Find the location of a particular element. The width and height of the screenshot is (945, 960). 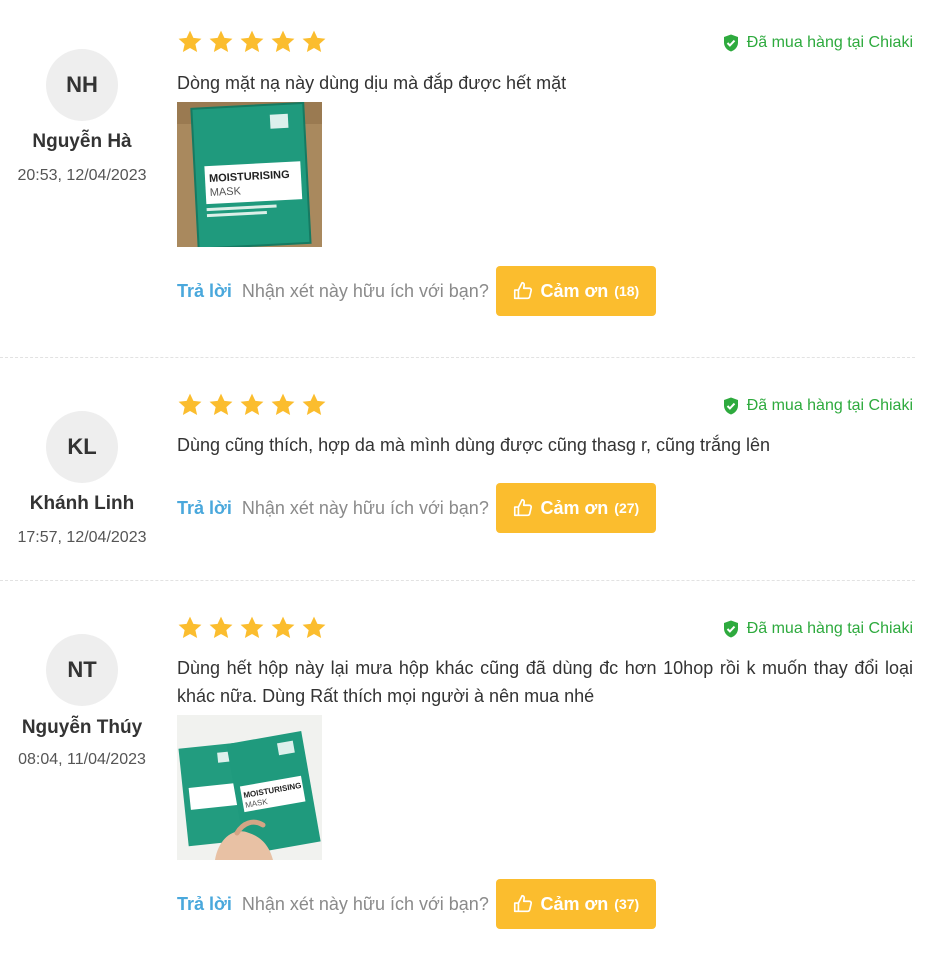

product-sub: MASK is located at coordinates (225, 192).